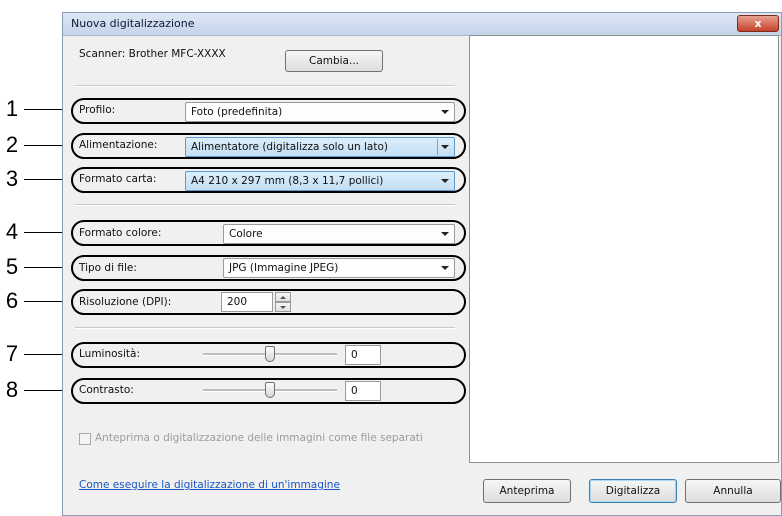 The width and height of the screenshot is (782, 516). I want to click on paper-size-value: A4 210 x 297 mm (8,3 x 11,7 pollici), so click(287, 181).